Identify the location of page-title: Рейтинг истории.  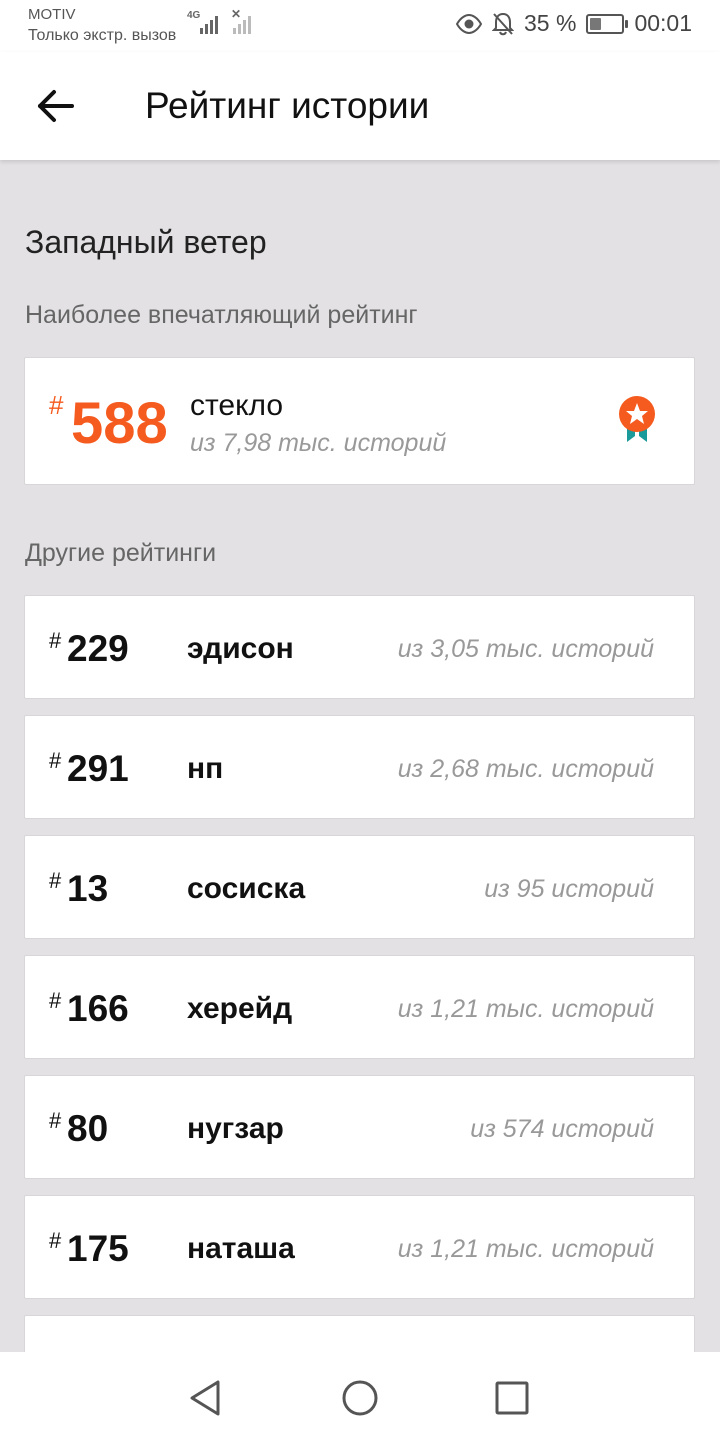
(287, 105).